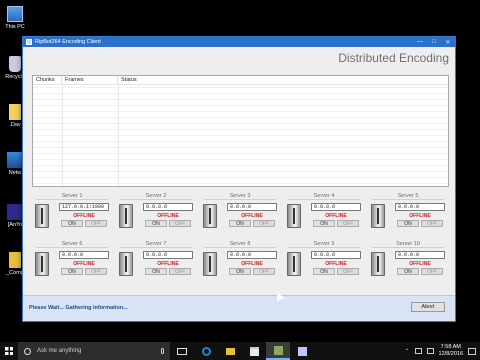 This screenshot has width=480, height=360. Describe the element at coordinates (450, 354) in the screenshot. I see `clock-date: 12/8/2016` at that location.